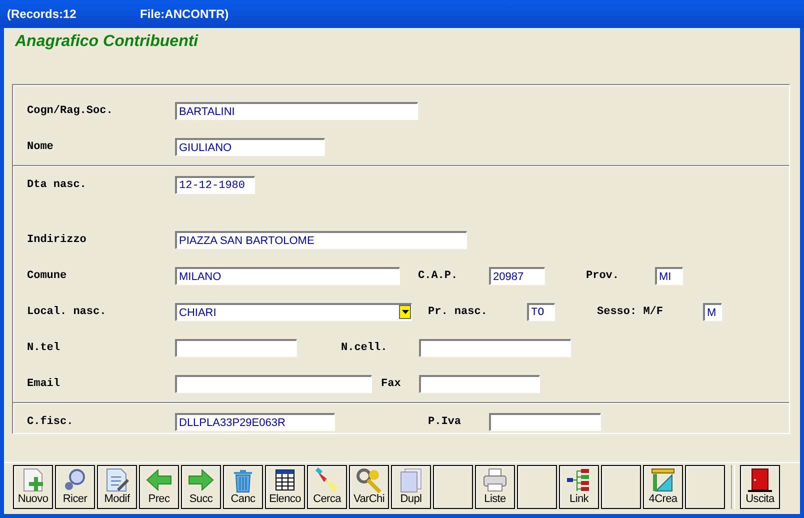  Describe the element at coordinates (285, 487) in the screenshot. I see `toolbar-button: Elenco` at that location.